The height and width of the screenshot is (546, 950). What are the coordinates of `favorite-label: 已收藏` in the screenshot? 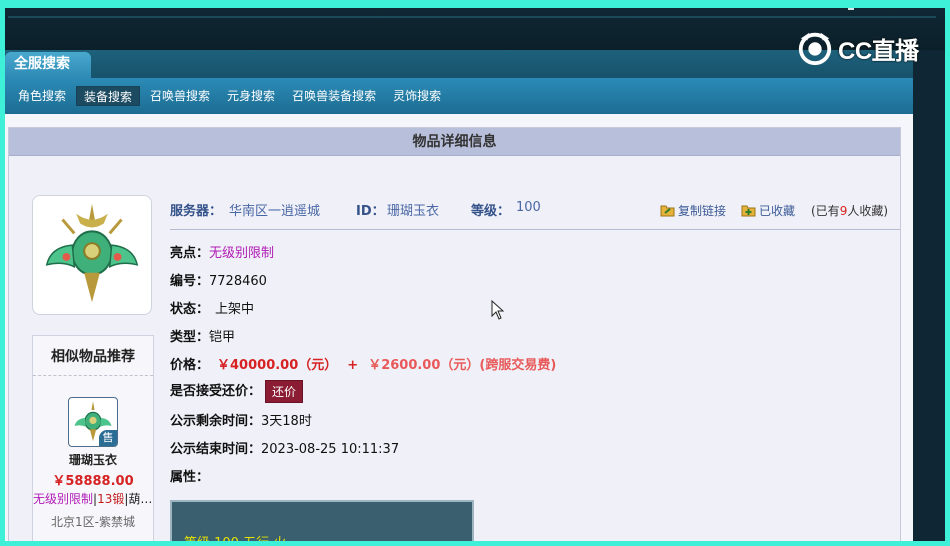 It's located at (777, 210).